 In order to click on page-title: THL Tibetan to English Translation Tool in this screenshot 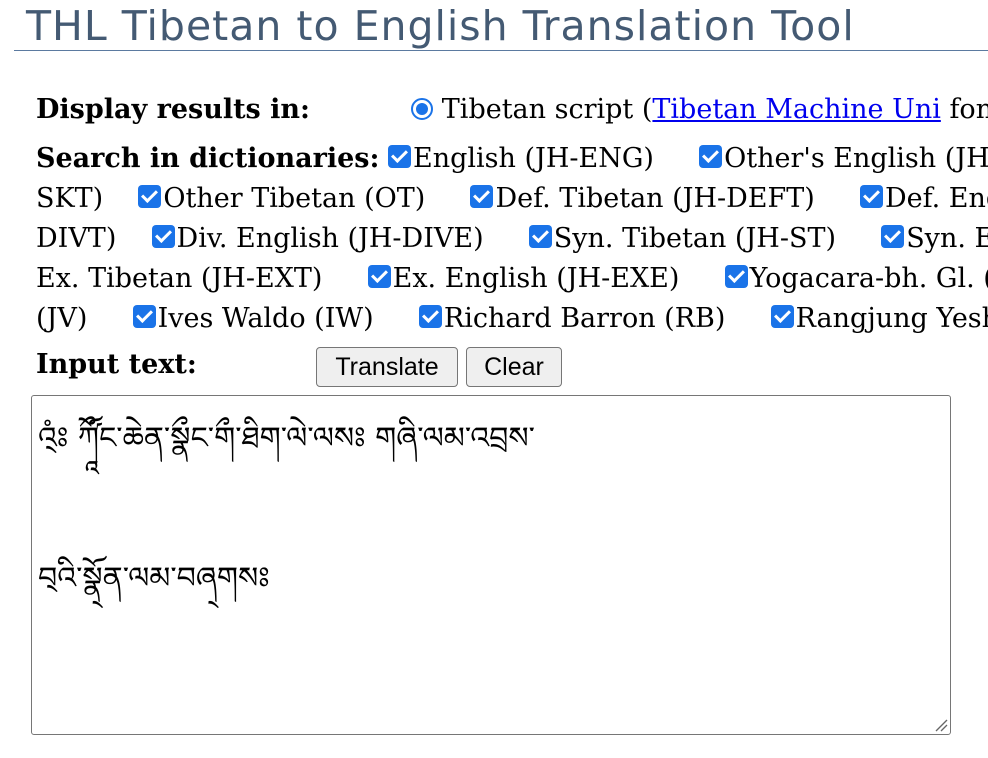, I will do `click(440, 26)`.